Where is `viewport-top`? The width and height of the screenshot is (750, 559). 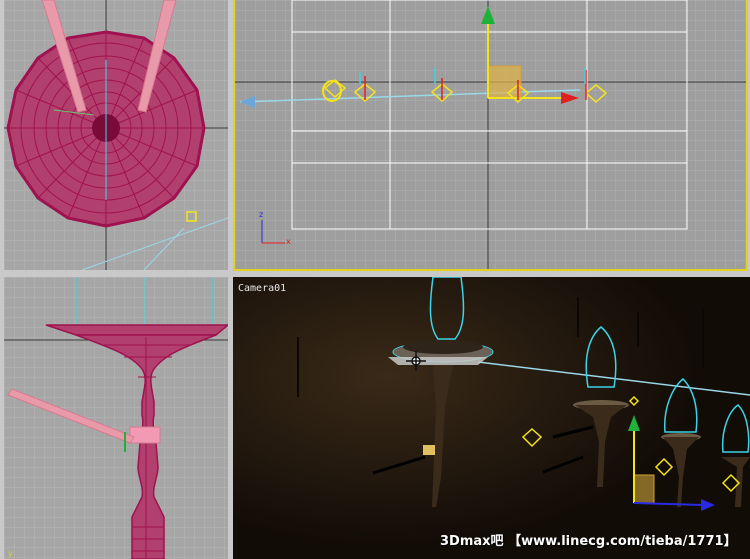 viewport-top is located at coordinates (116, 135).